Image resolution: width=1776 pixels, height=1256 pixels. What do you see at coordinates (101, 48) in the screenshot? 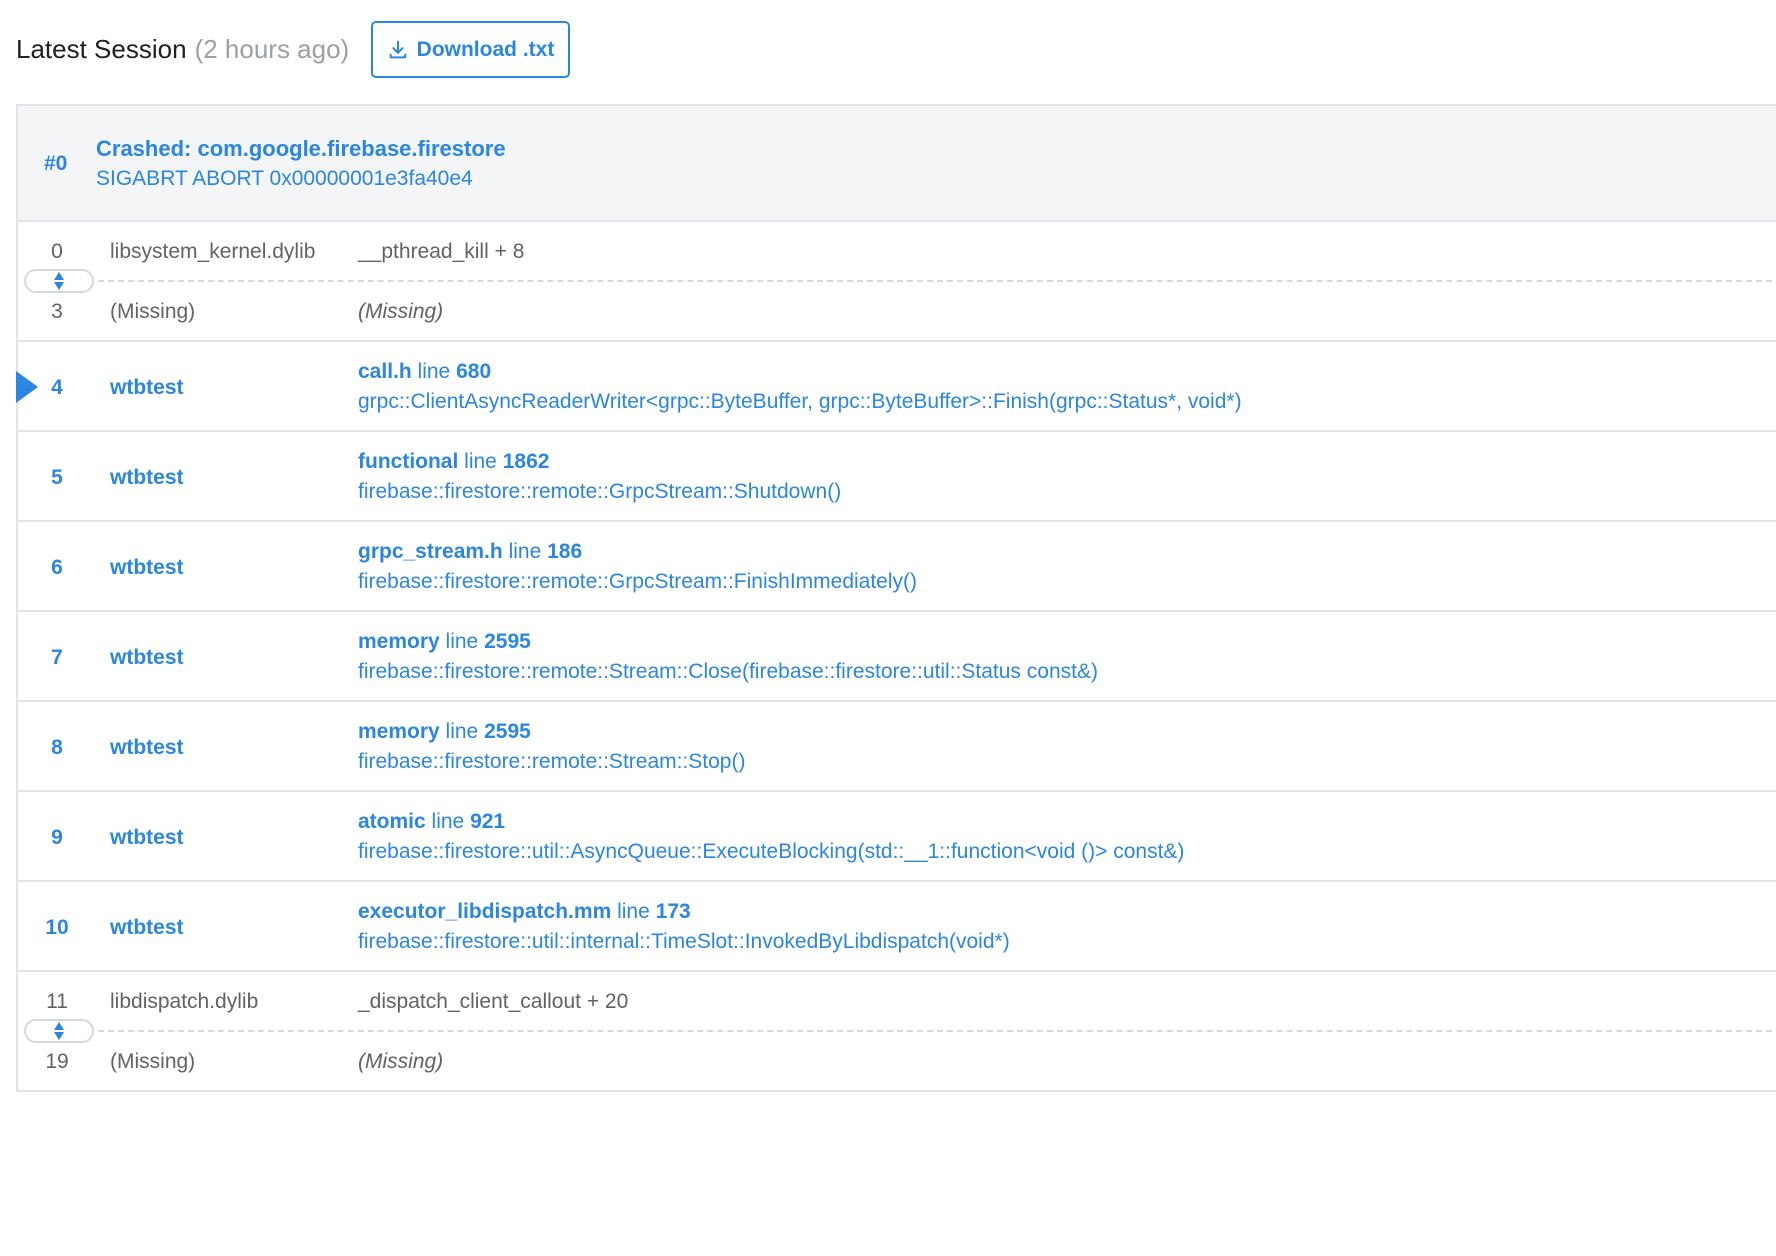
I see `session-title: Latest Session` at bounding box center [101, 48].